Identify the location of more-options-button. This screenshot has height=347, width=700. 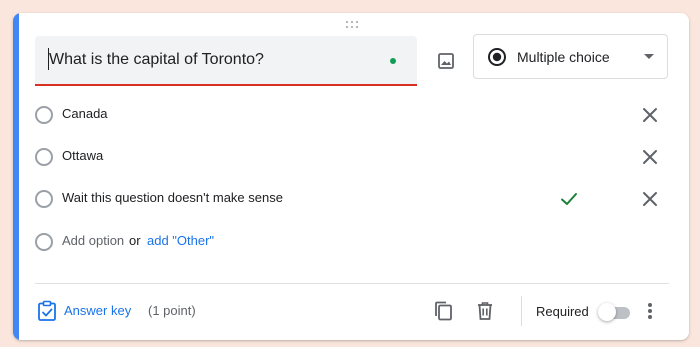
(650, 311).